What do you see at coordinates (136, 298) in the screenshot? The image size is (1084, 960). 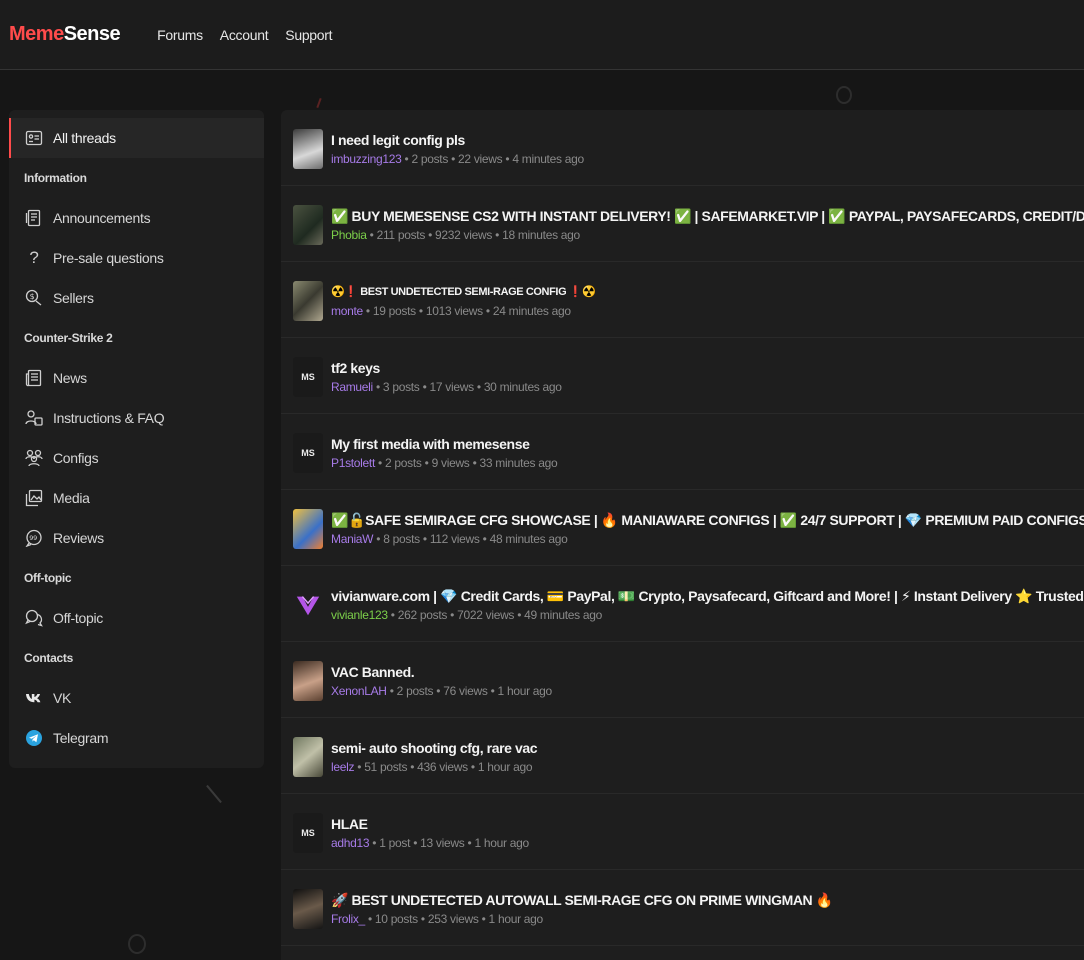 I see `sidebar-item-sellers: $ Sellers` at bounding box center [136, 298].